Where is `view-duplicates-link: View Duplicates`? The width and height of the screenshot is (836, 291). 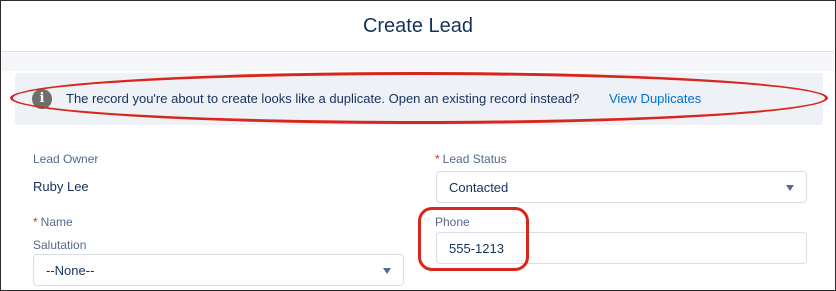 view-duplicates-link: View Duplicates is located at coordinates (655, 98).